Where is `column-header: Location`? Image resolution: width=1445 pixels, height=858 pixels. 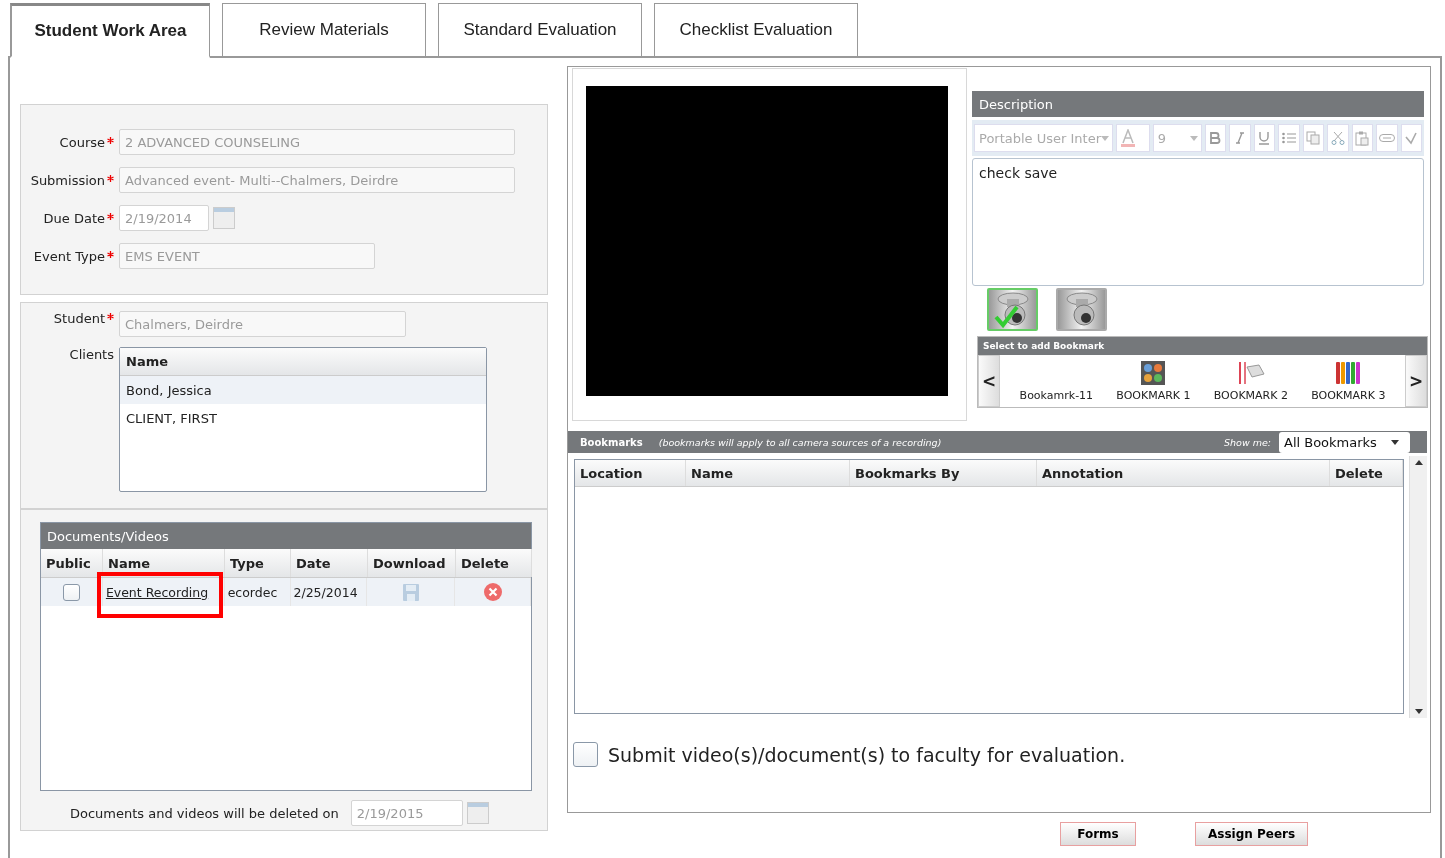 column-header: Location is located at coordinates (630, 473).